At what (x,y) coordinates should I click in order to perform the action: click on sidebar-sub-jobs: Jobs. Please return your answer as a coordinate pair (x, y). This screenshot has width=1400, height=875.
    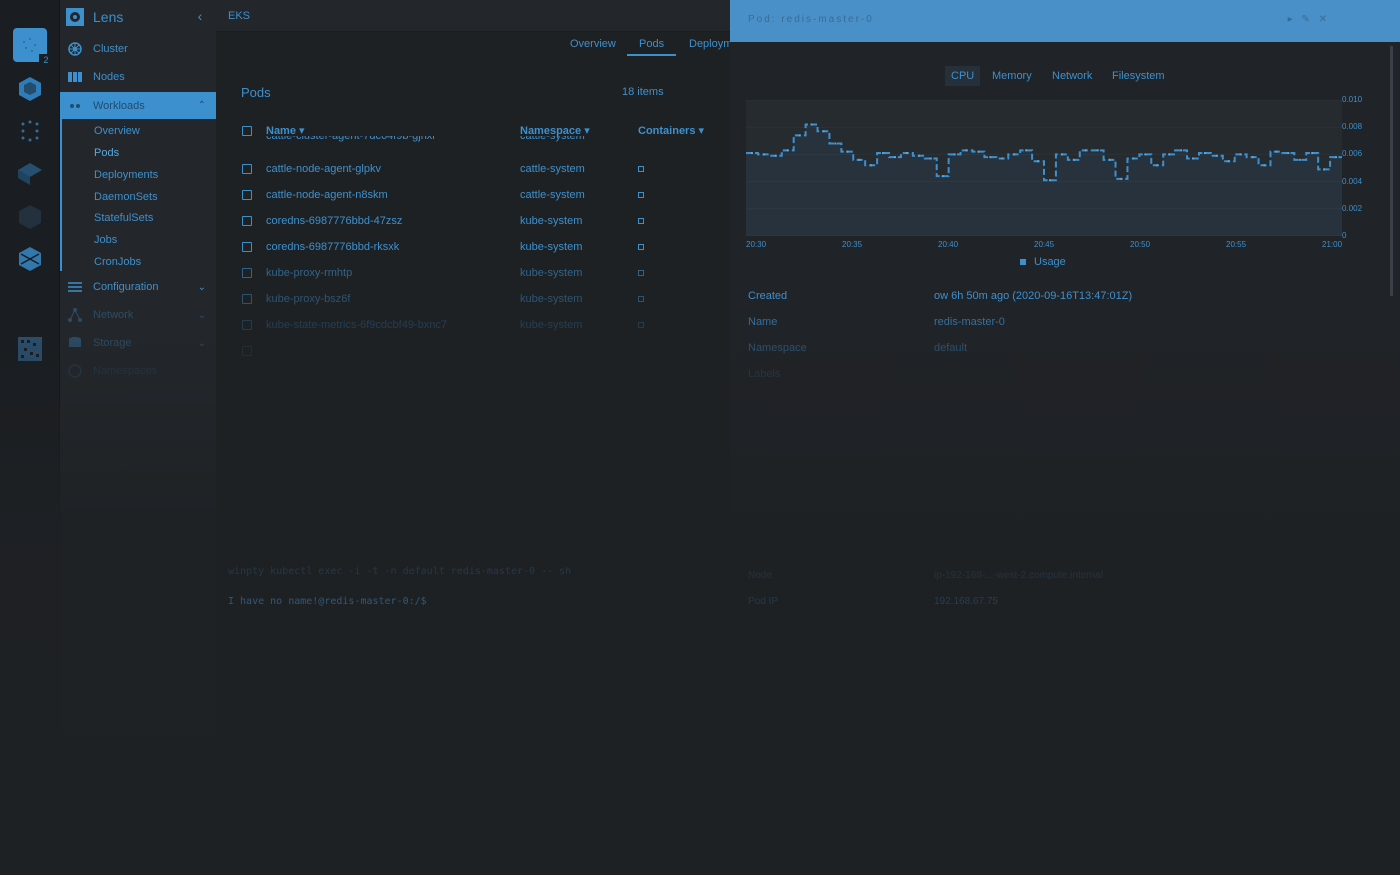
    Looking at the image, I should click on (105, 240).